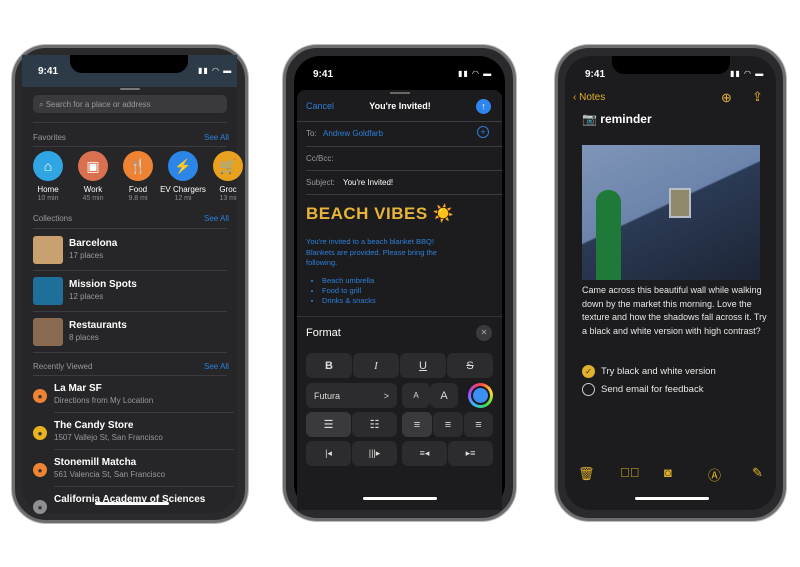 This screenshot has width=800, height=567. Describe the element at coordinates (726, 98) in the screenshot. I see `add-person-icon: ⊕` at that location.